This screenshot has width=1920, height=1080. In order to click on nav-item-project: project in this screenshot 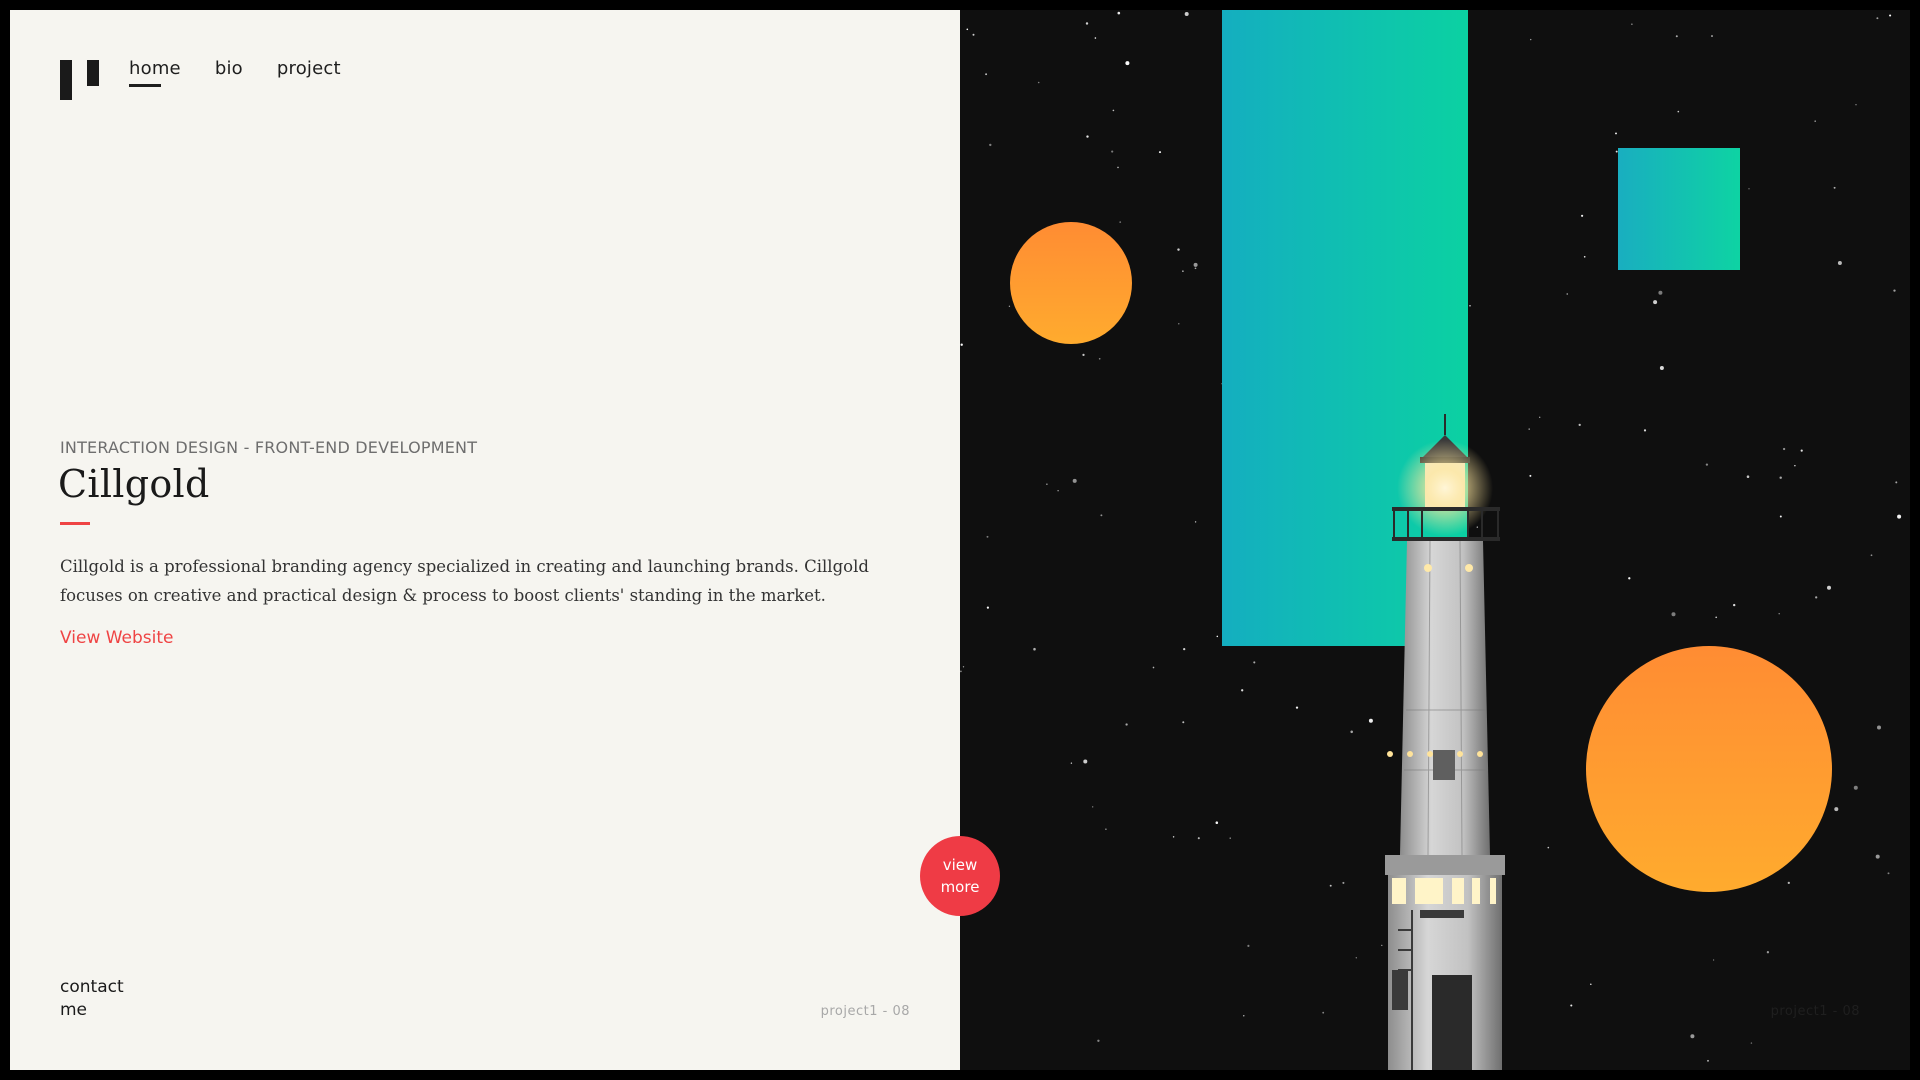, I will do `click(309, 68)`.